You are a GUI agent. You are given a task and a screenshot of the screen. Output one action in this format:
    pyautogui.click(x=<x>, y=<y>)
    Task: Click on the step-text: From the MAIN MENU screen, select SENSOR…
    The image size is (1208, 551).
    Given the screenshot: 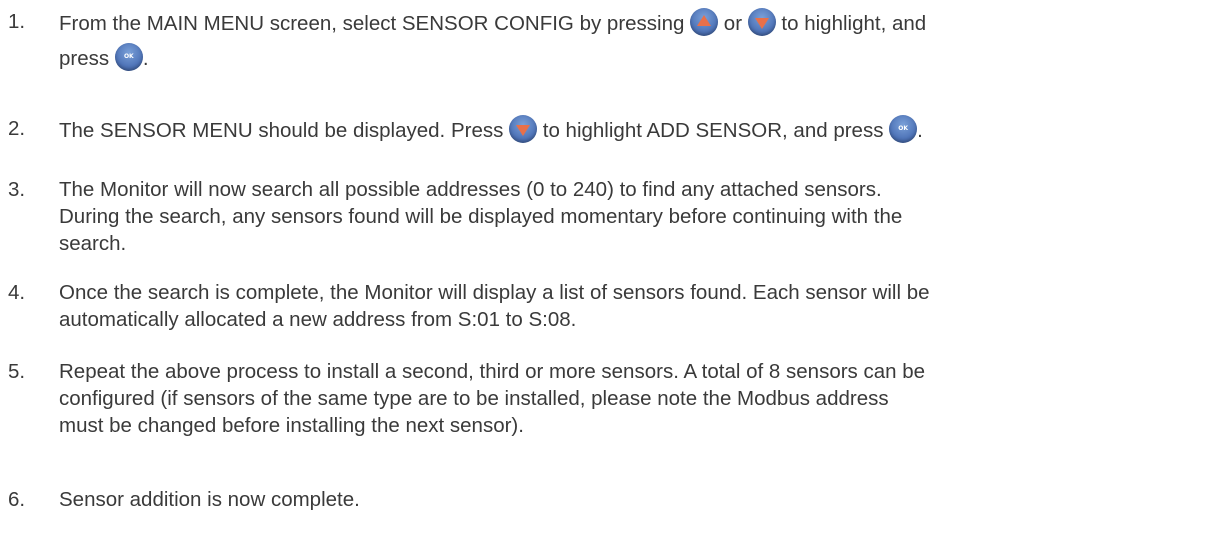 What is the action you would take?
    pyautogui.click(x=629, y=40)
    